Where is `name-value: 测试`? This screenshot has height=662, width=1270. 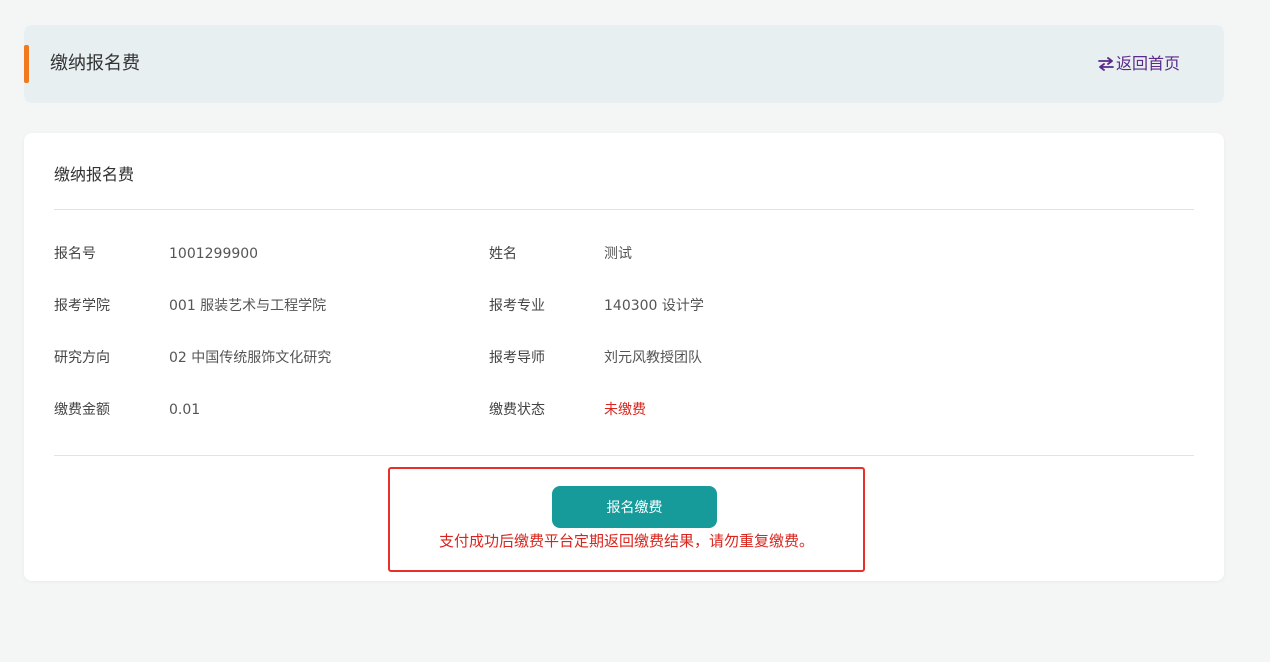 name-value: 测试 is located at coordinates (618, 254).